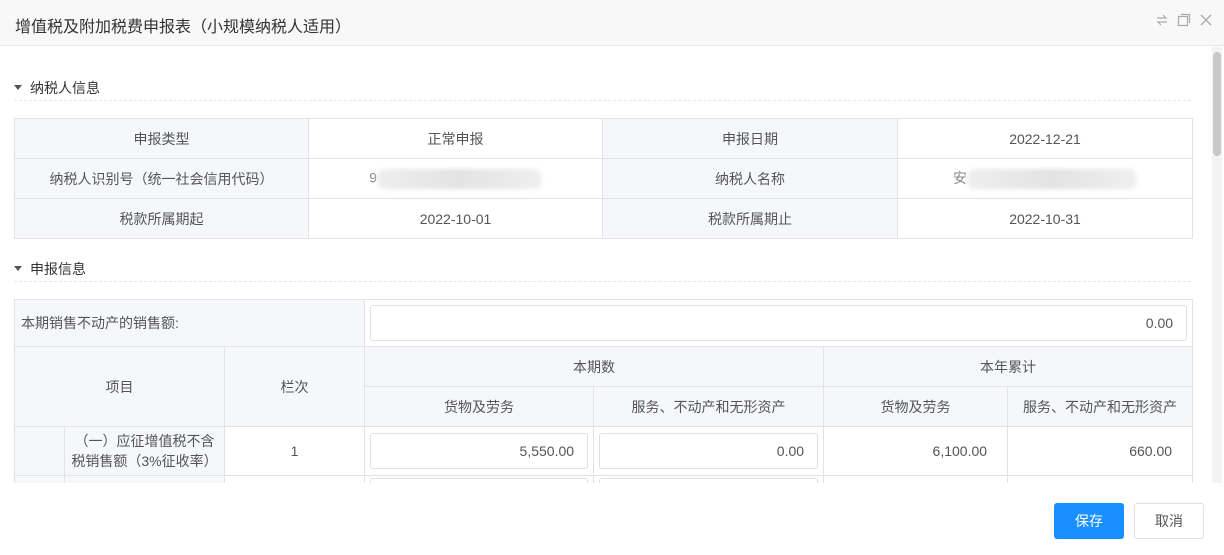 The width and height of the screenshot is (1224, 555). I want to click on window-controls, so click(1184, 20).